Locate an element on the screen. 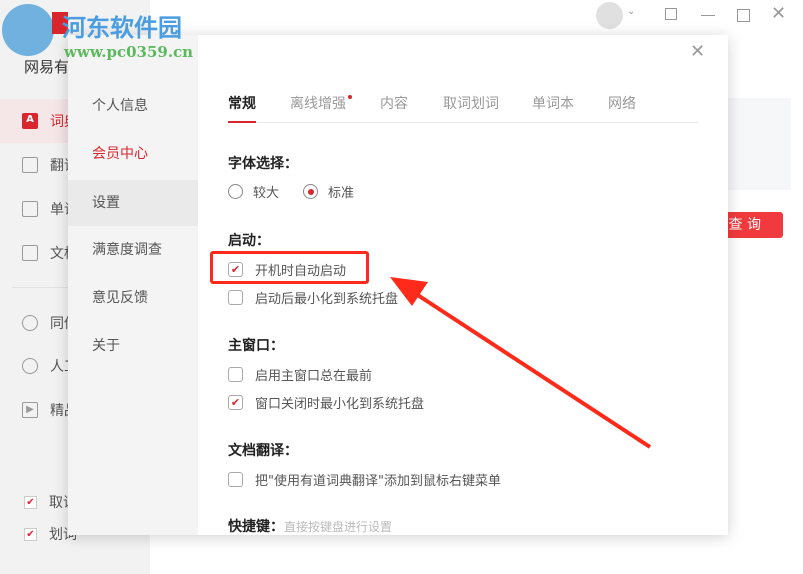 The width and height of the screenshot is (803, 574). arrow-shaft is located at coordinates (530, 368).